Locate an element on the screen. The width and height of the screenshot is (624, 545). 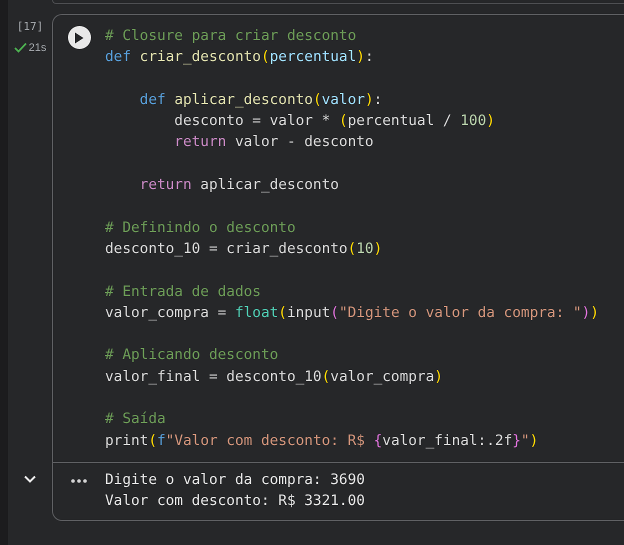
code-line: valor_compra = float(input("Digite o valor da compra: ")) is located at coordinates (352, 313).